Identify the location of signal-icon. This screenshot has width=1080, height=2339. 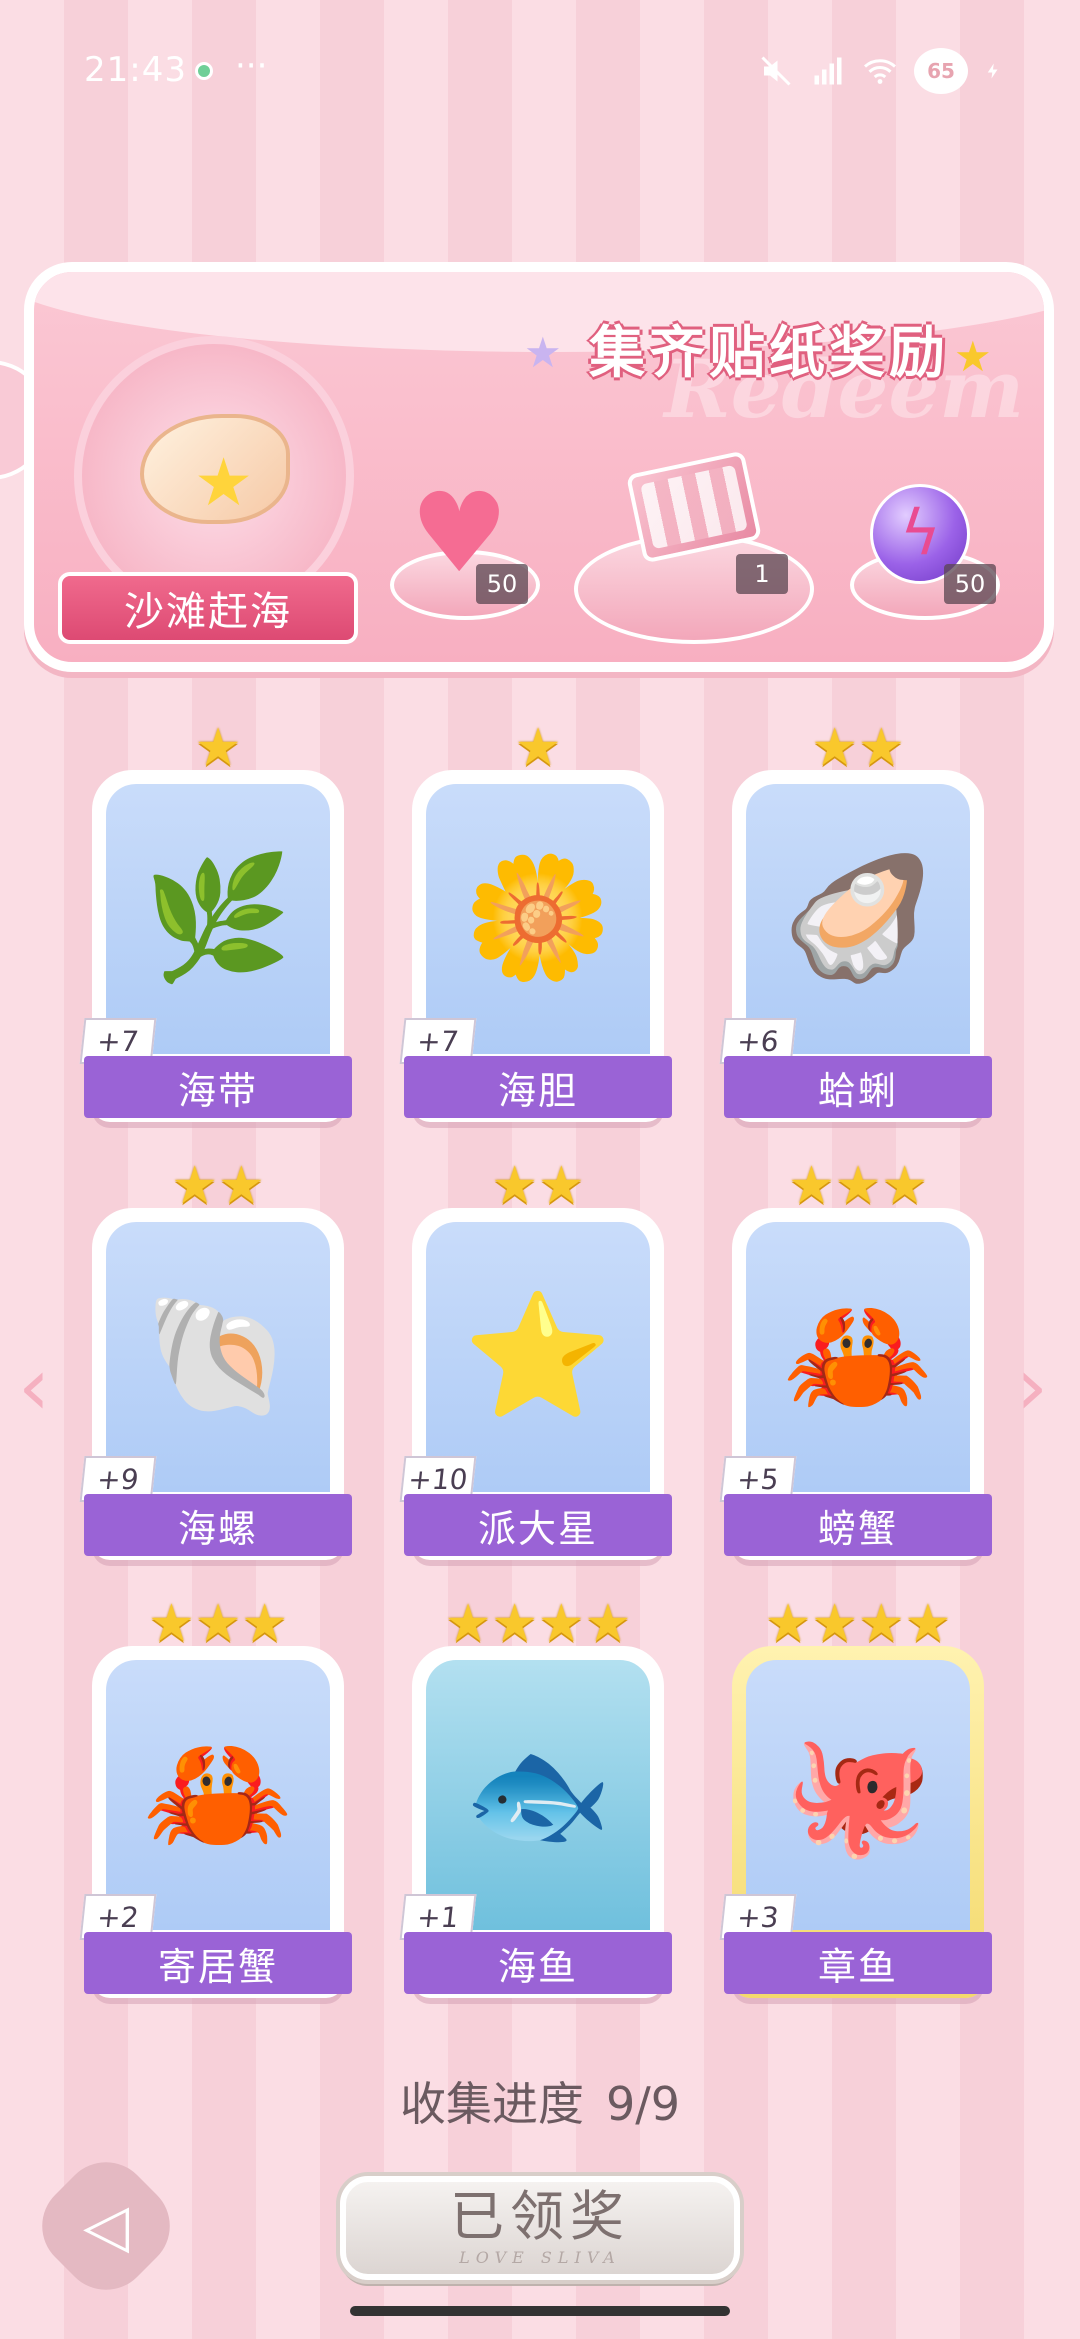
(828, 71).